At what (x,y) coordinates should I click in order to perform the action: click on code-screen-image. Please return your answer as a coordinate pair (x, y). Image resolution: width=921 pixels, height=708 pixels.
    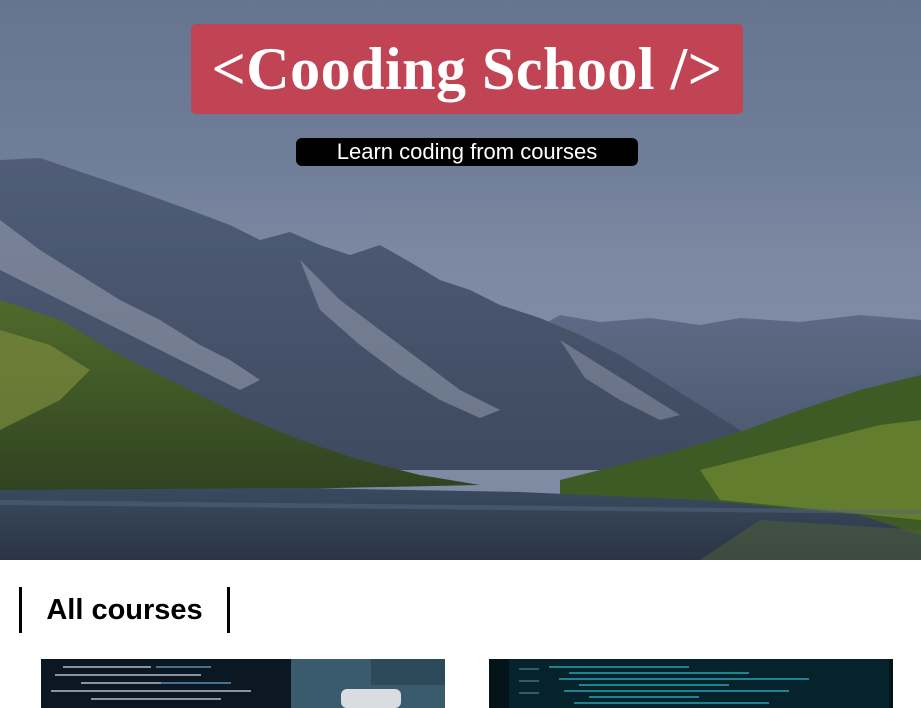
    Looking at the image, I should click on (691, 683).